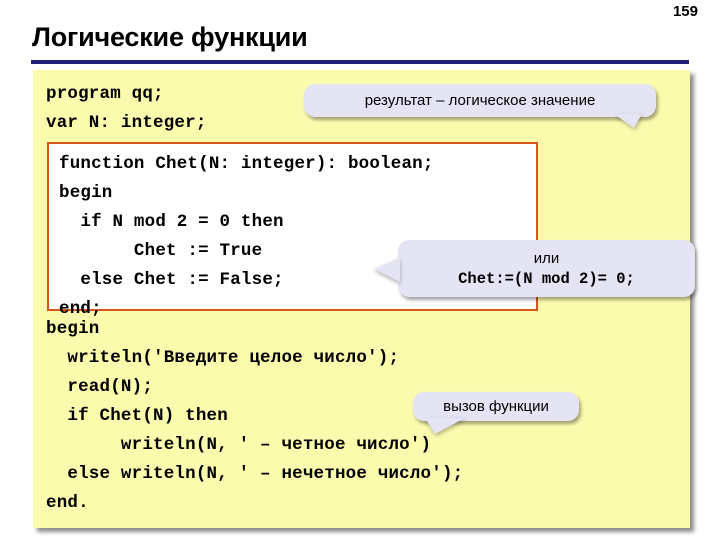  I want to click on callout-alternative: или Chet:=(N mod 2)= 0;, so click(534, 268).